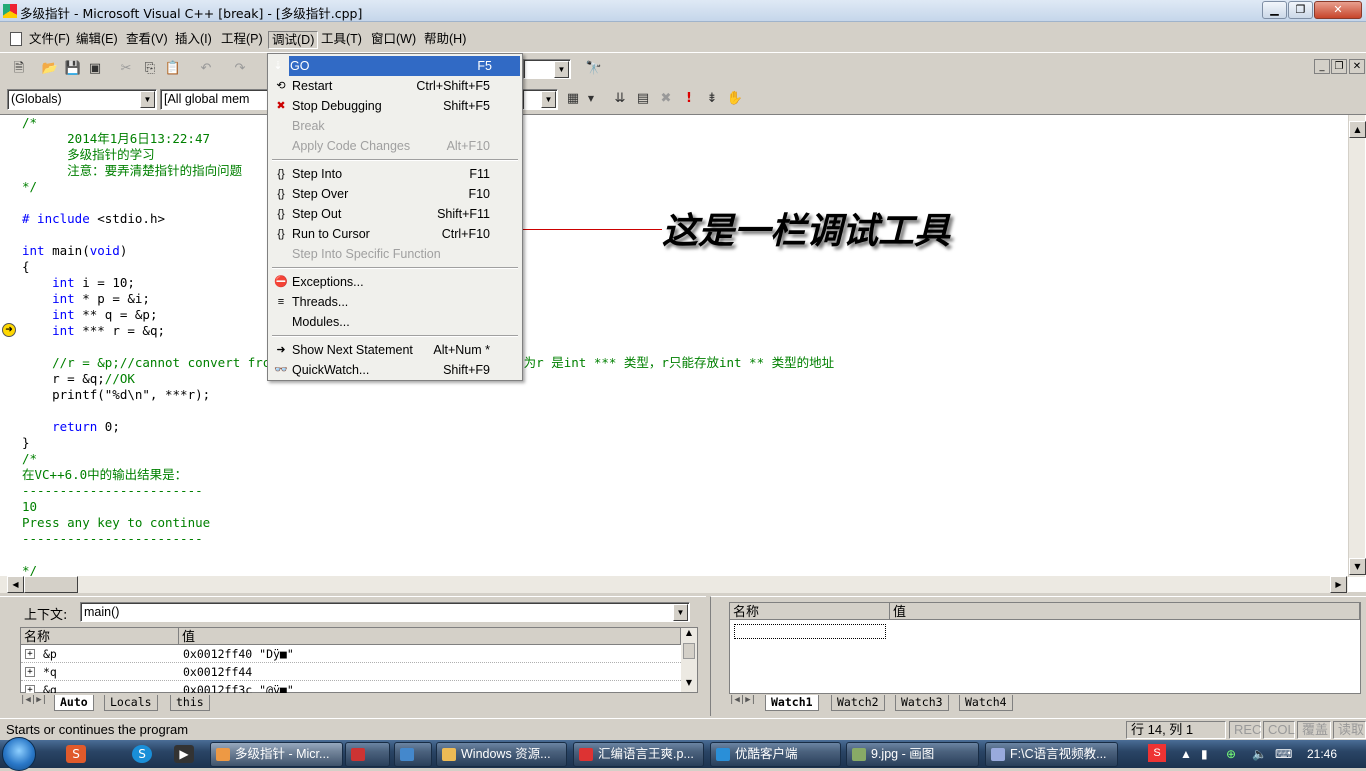 The image size is (1366, 771). I want to click on tab-watch3: Watch3, so click(922, 703).